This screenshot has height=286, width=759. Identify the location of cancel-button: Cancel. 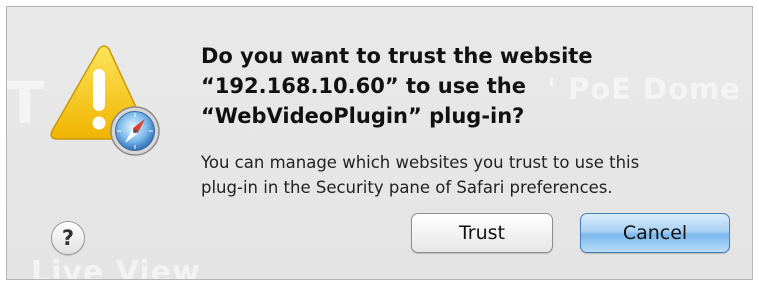
(655, 233).